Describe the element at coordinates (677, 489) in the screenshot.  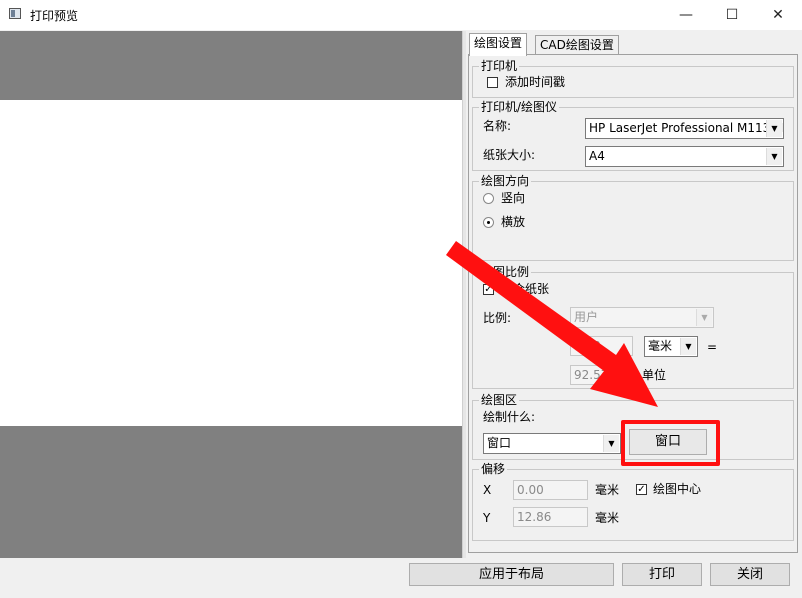
I see `plot-center-label: 绘图中心` at that location.